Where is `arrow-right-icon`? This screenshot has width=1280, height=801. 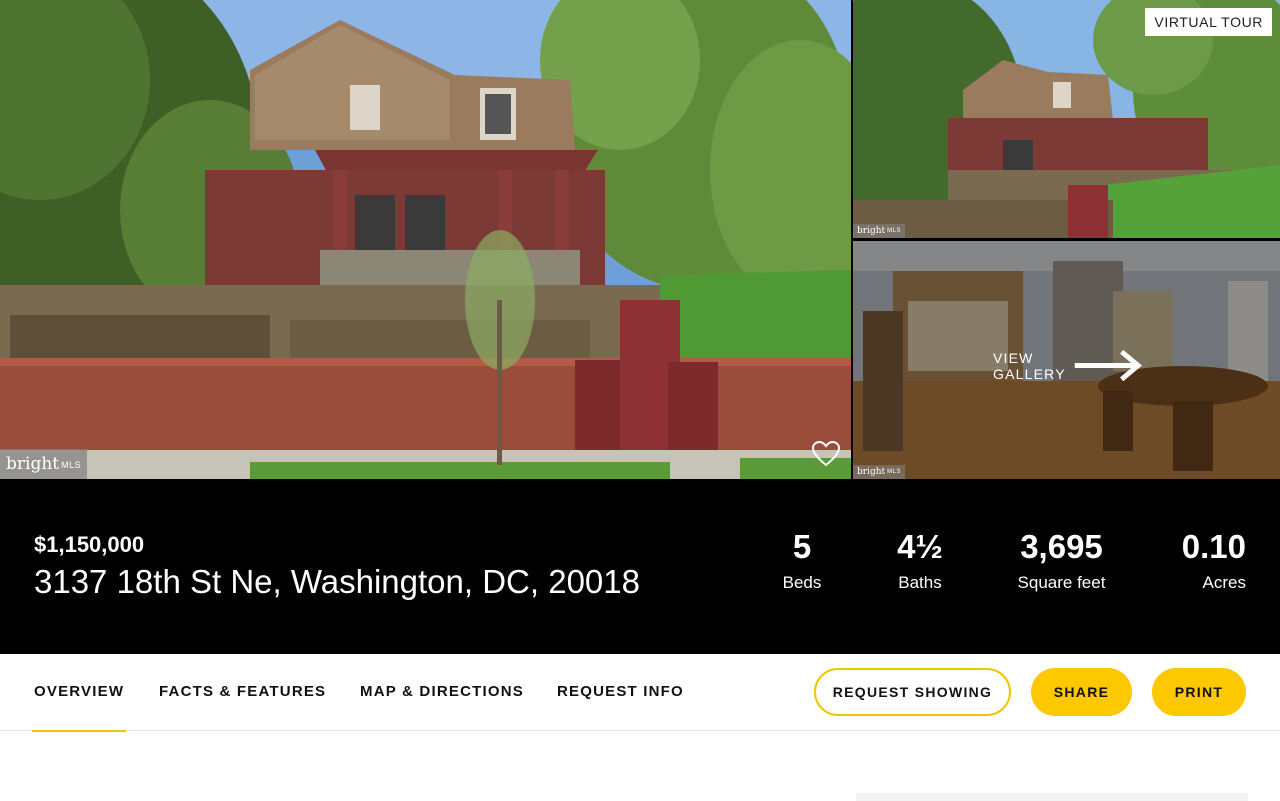
arrow-right-icon is located at coordinates (1108, 365).